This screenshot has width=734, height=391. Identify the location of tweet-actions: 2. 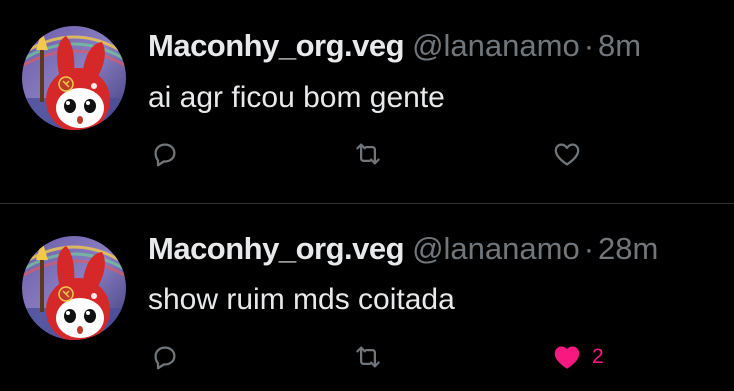
(428, 357).